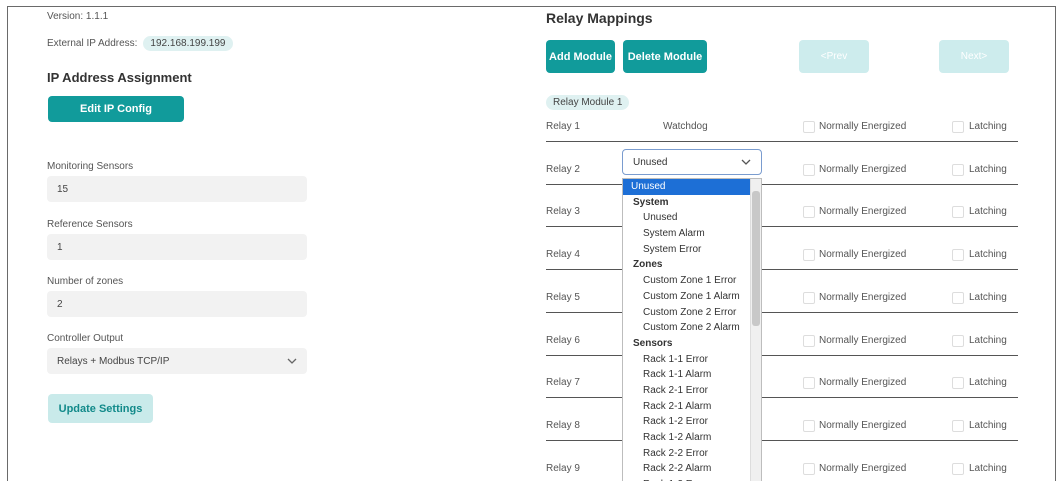 This screenshot has width=1058, height=481. I want to click on relay-row-label: Relay 9, so click(563, 468).